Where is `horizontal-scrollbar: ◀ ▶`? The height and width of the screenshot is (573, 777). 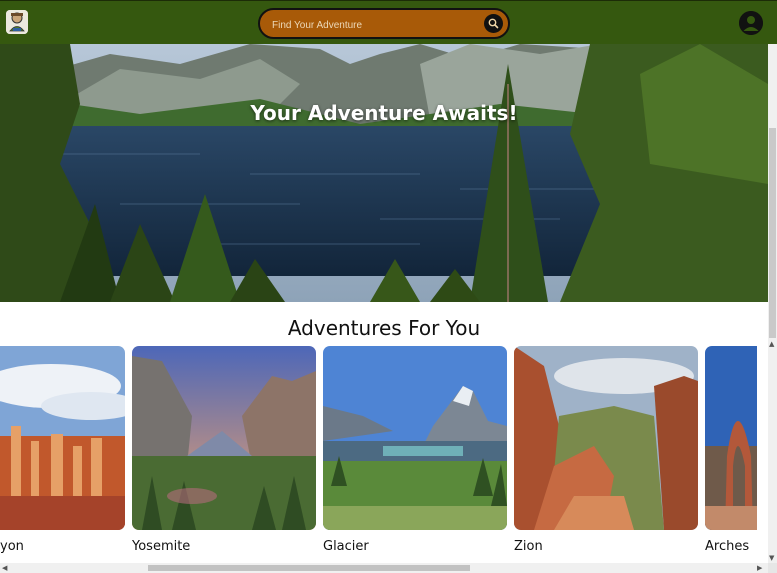
horizontal-scrollbar: ◀ ▶ is located at coordinates (384, 568).